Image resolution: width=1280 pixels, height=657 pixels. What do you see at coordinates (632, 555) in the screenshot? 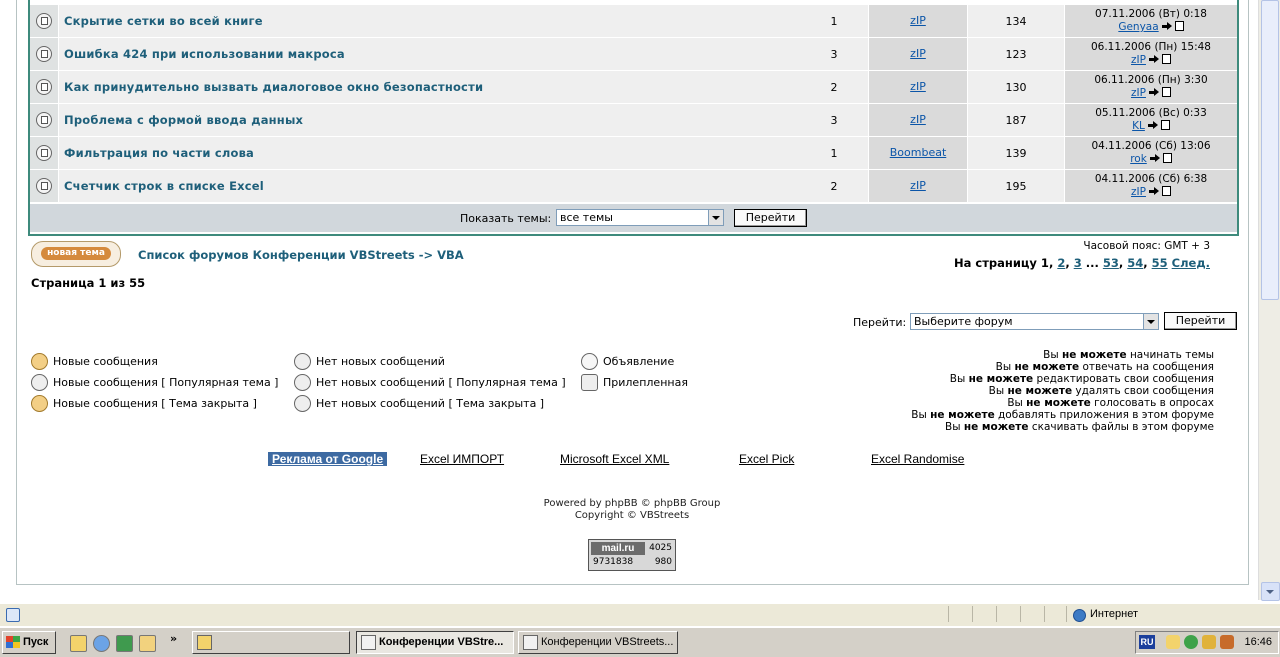
I see `mailru-counter: mail.ru 4025 9731838 980` at bounding box center [632, 555].